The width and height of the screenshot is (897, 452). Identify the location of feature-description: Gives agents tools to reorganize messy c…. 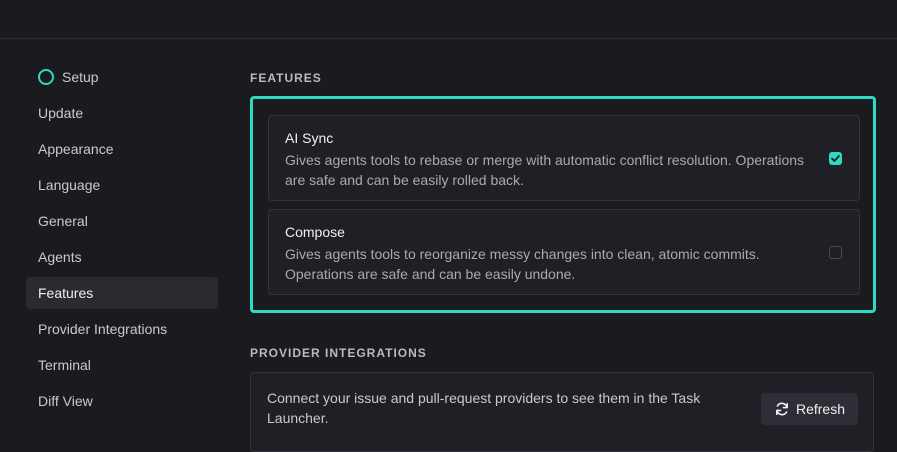
(522, 264).